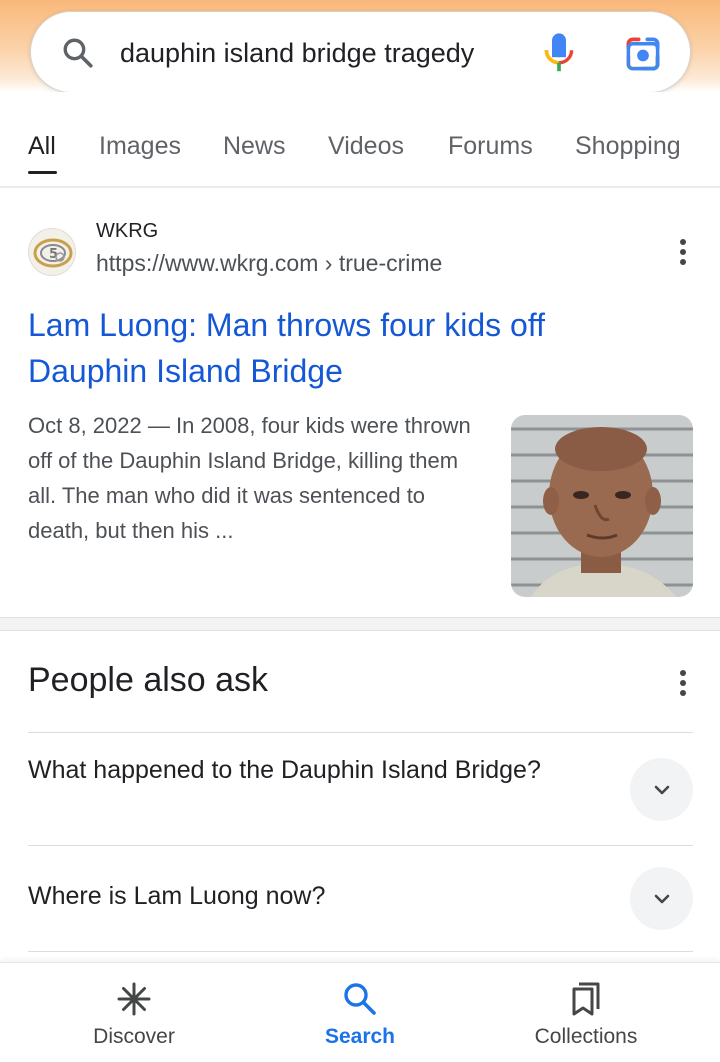 The image size is (720, 1062). What do you see at coordinates (490, 146) in the screenshot?
I see `tab-forums: Forums` at bounding box center [490, 146].